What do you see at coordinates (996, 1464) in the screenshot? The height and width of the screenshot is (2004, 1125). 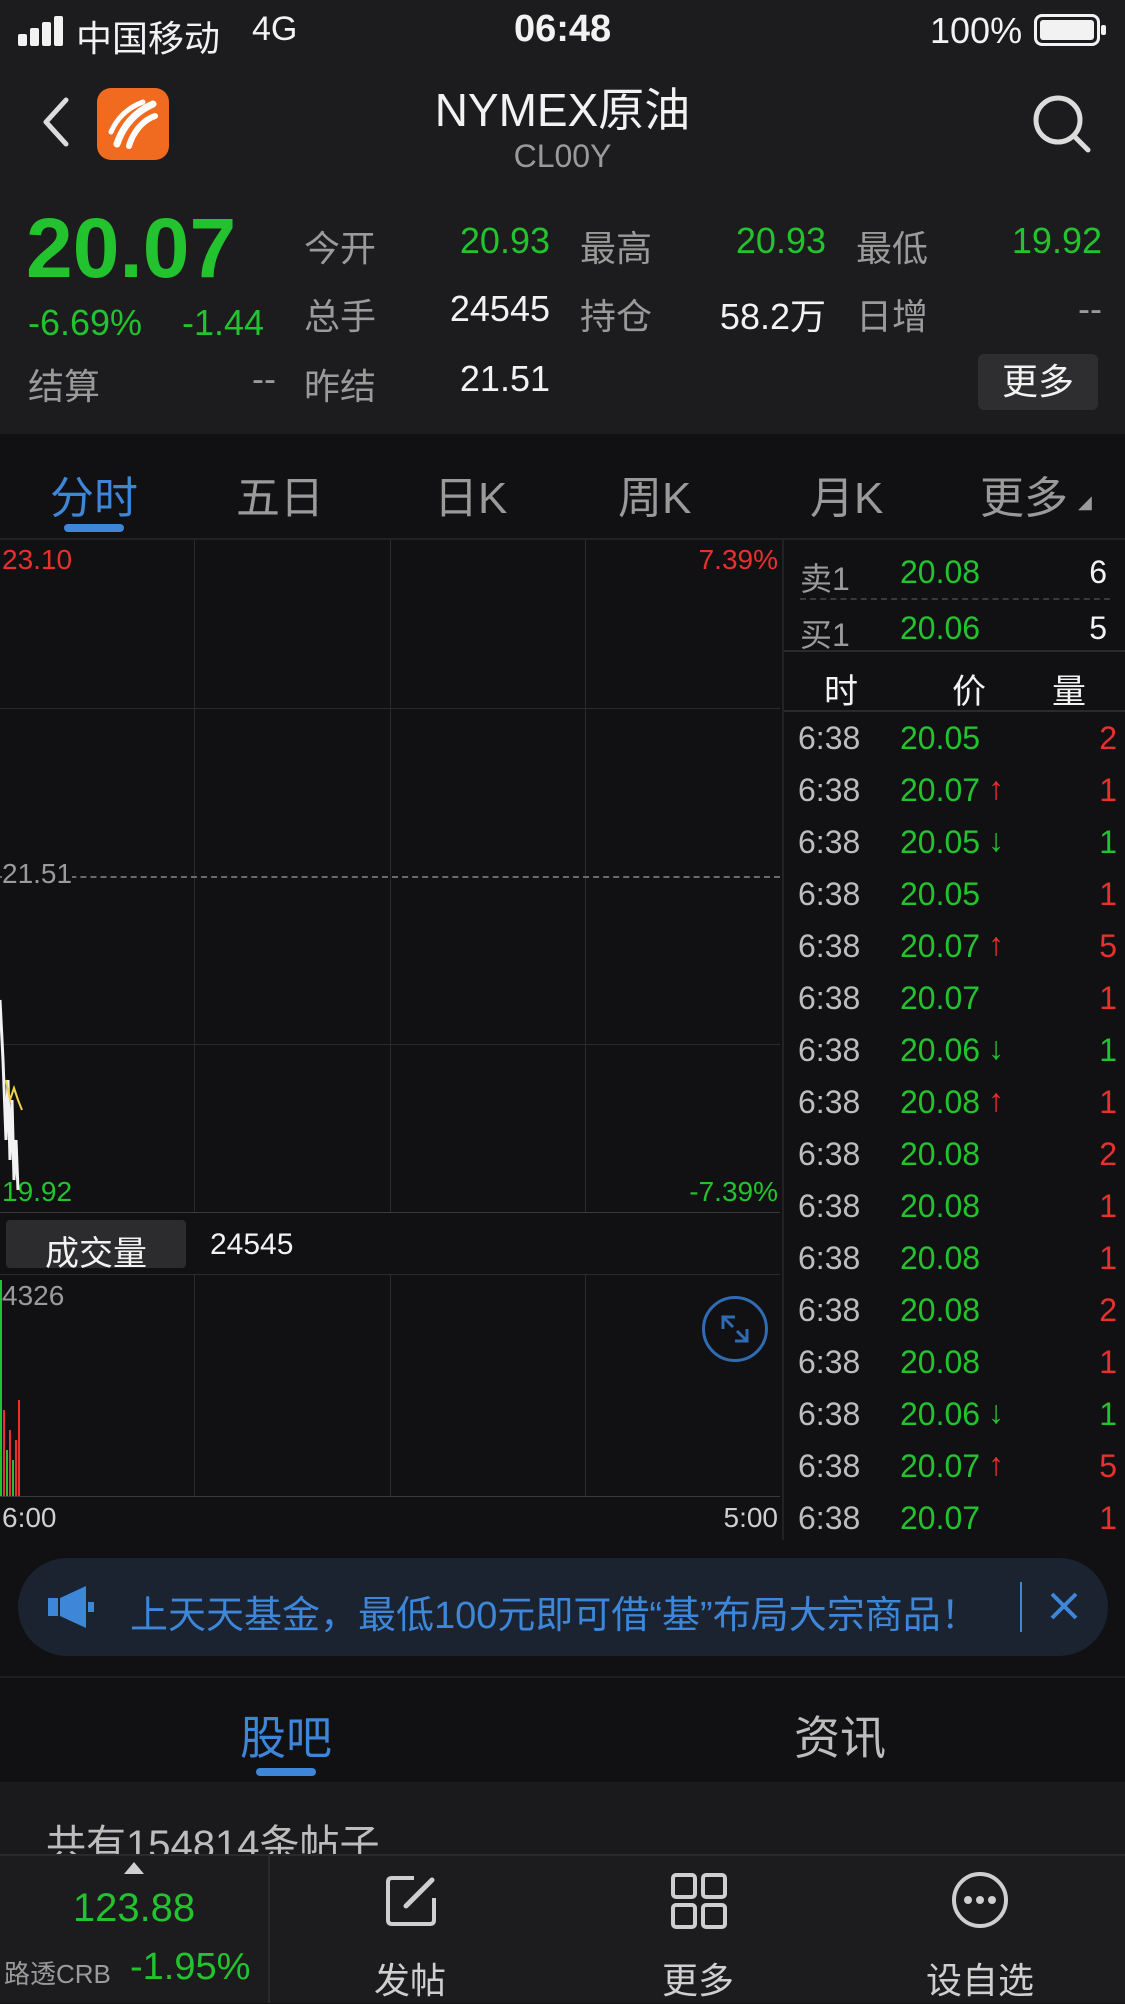 I see `arrow-up-icon: ↑` at bounding box center [996, 1464].